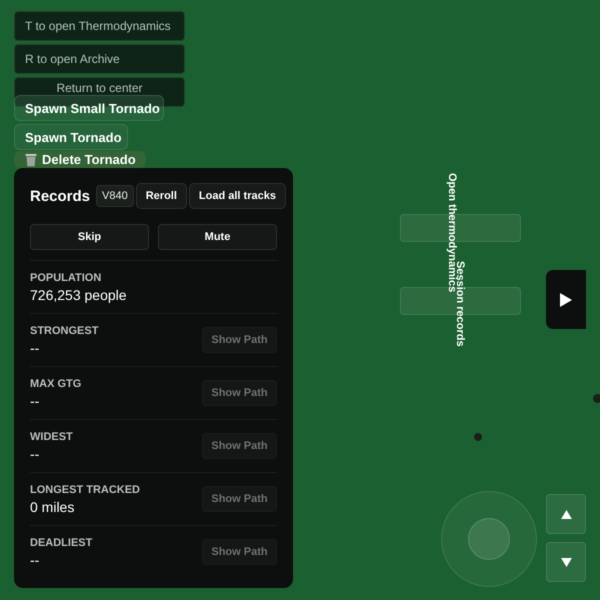  I want to click on stat-label: MAX GTG, so click(56, 384).